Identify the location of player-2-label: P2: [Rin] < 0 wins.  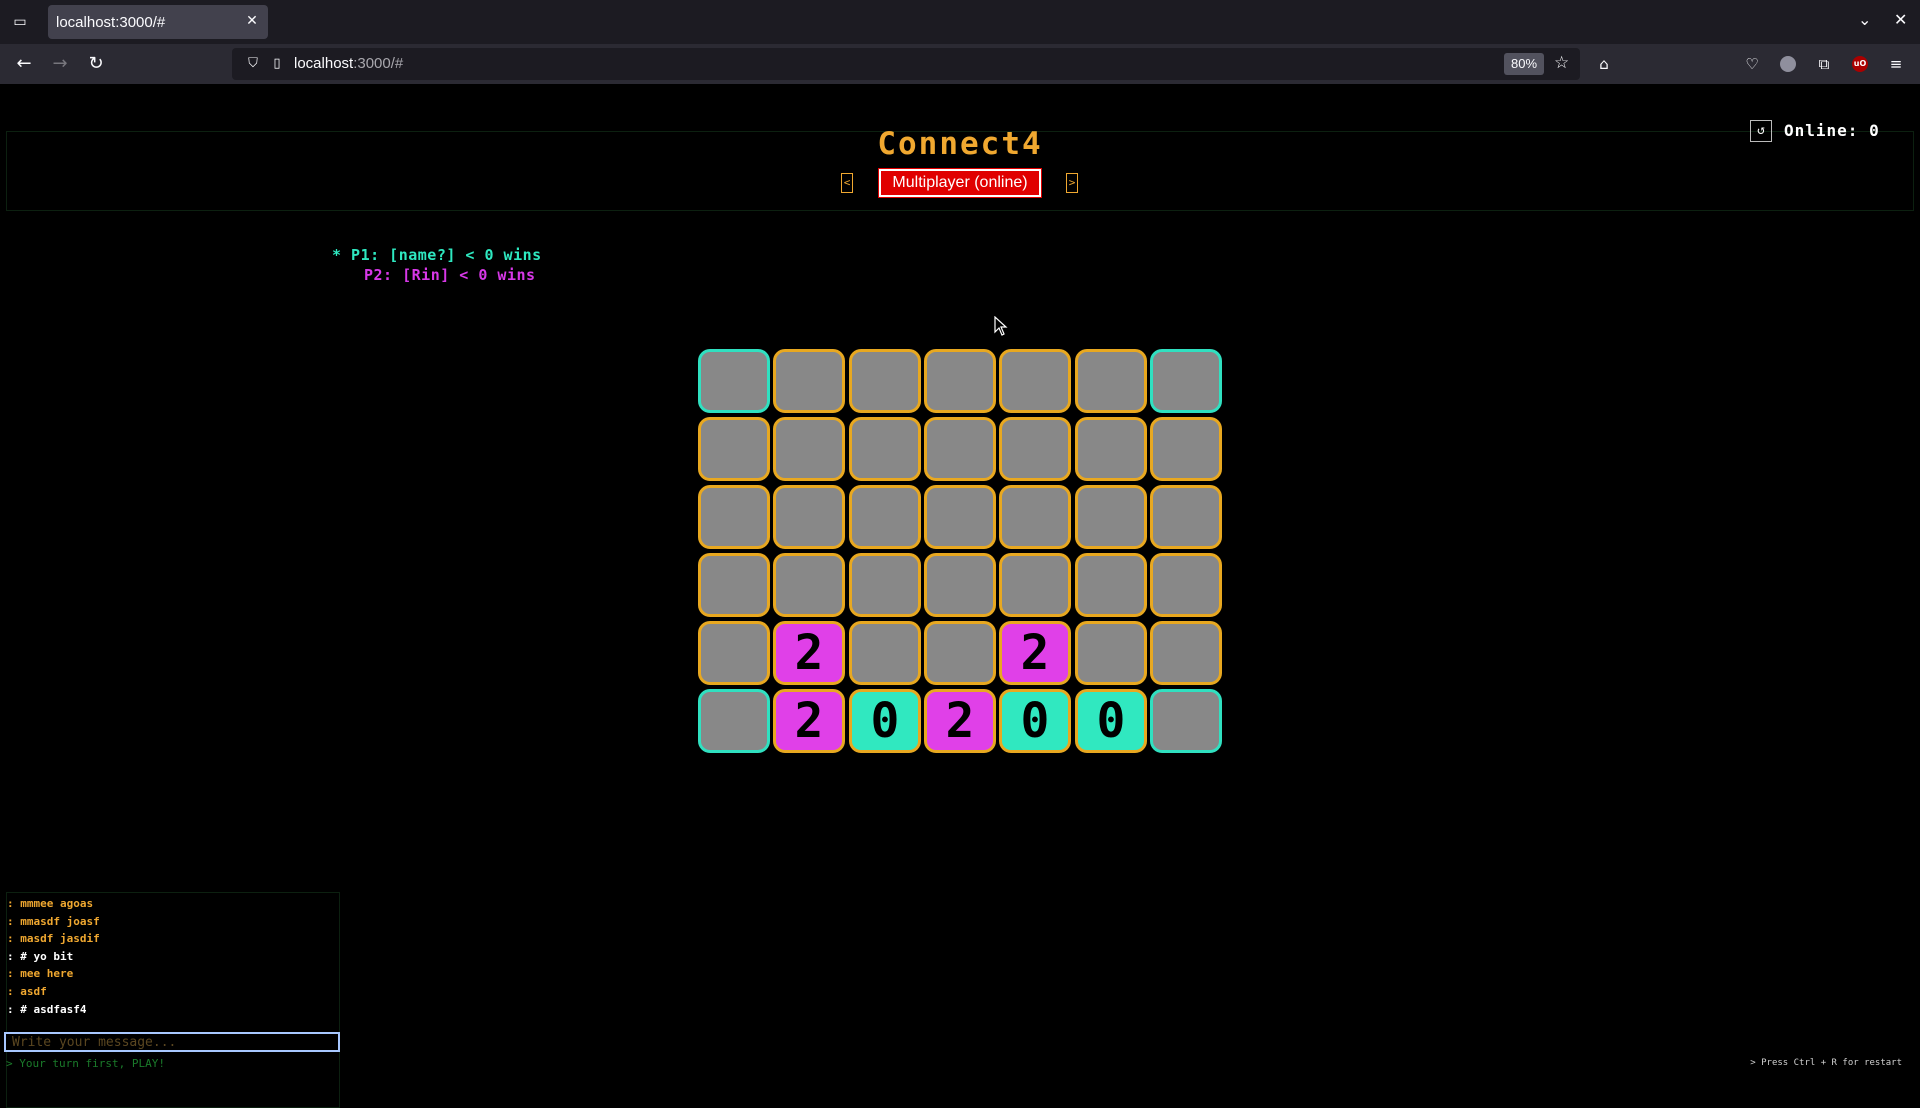
(450, 275).